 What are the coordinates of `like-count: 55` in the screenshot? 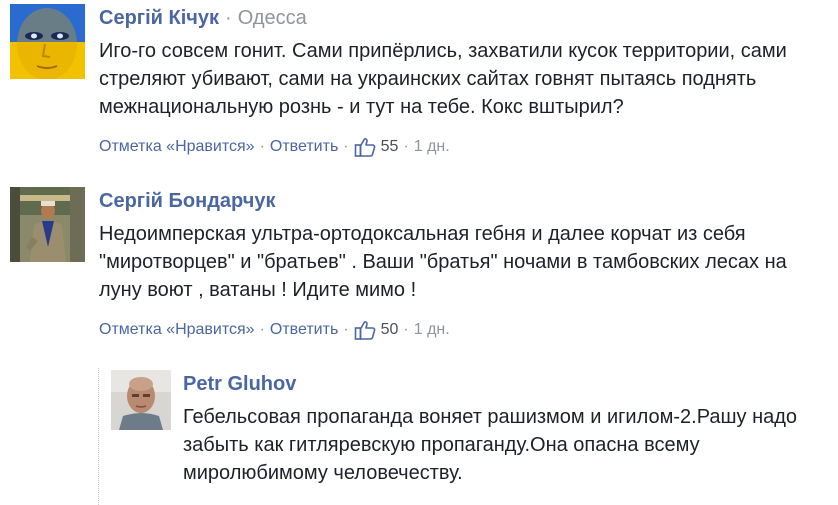 It's located at (389, 146).